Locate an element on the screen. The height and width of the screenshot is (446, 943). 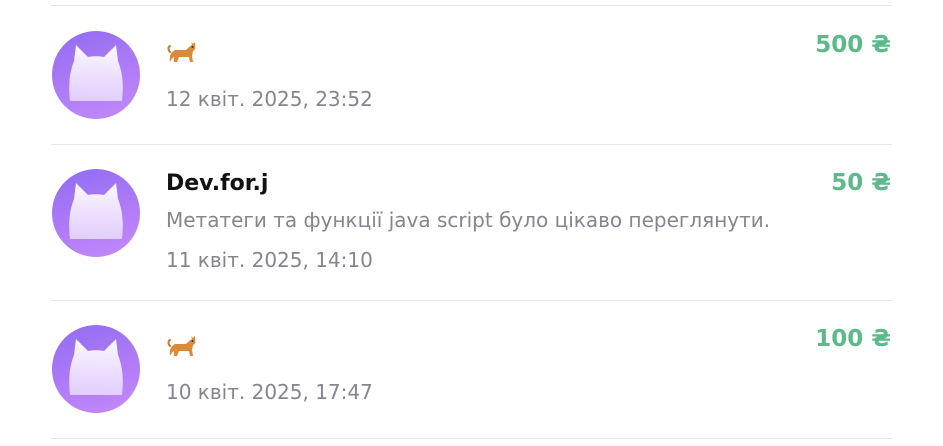
donation-amount: 100 ₴ is located at coordinates (853, 339).